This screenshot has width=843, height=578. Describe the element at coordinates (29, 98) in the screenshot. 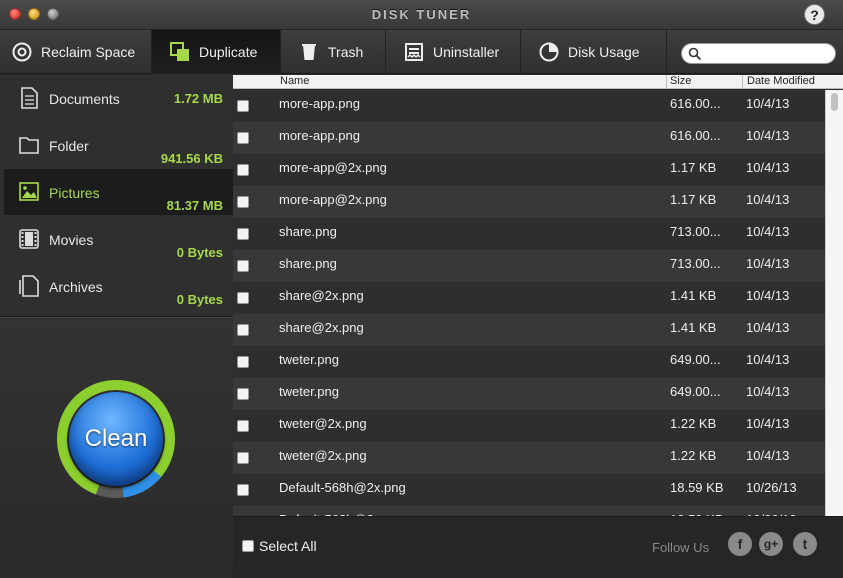

I see `document-icon` at that location.